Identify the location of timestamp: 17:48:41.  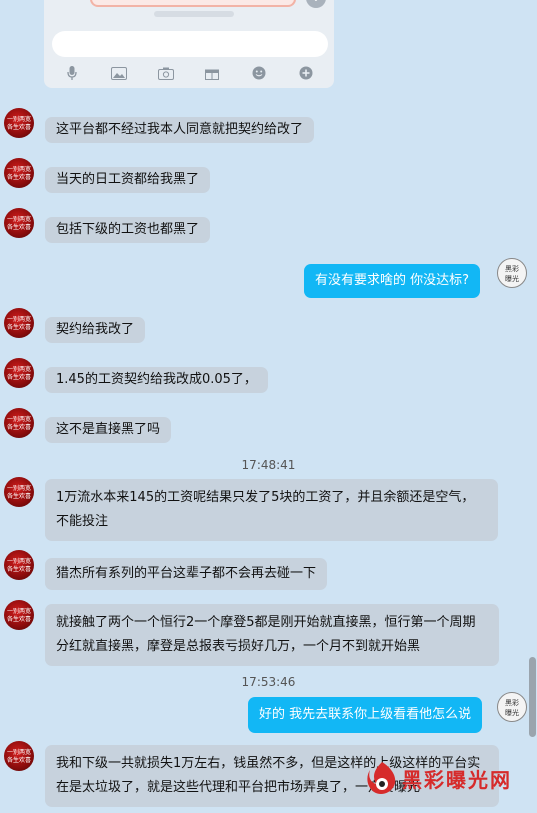
(268, 465).